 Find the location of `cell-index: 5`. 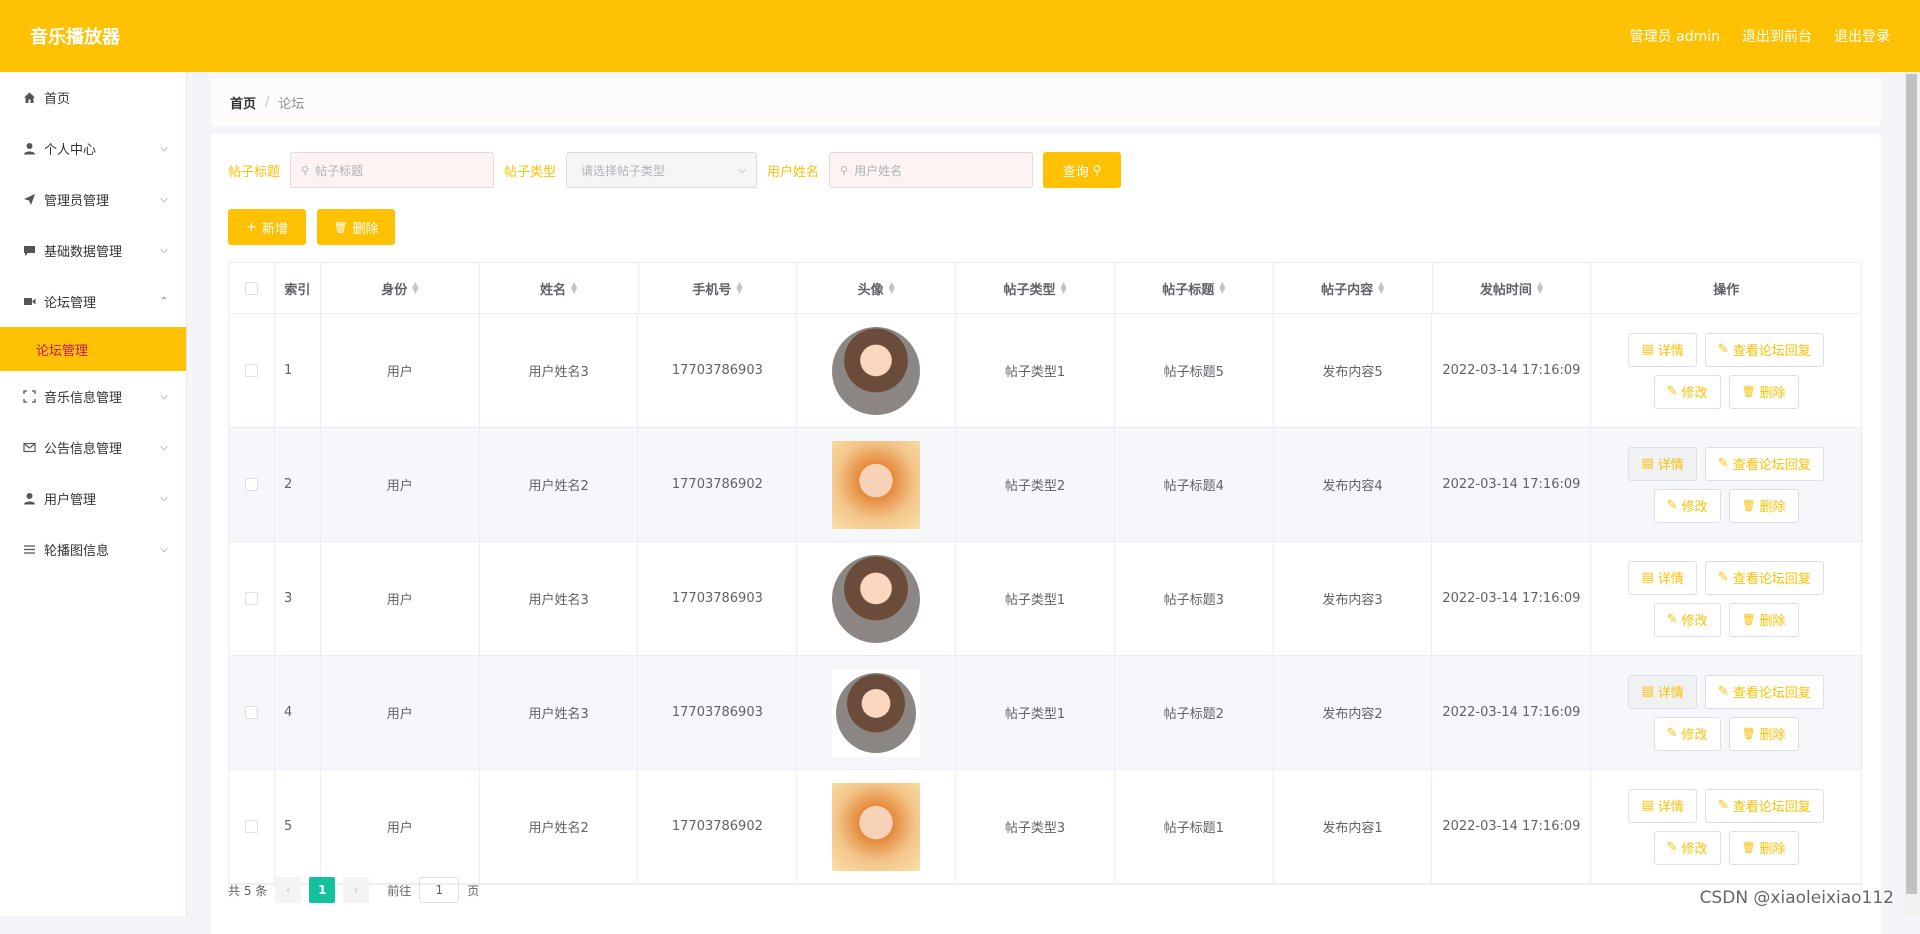

cell-index: 5 is located at coordinates (298, 826).